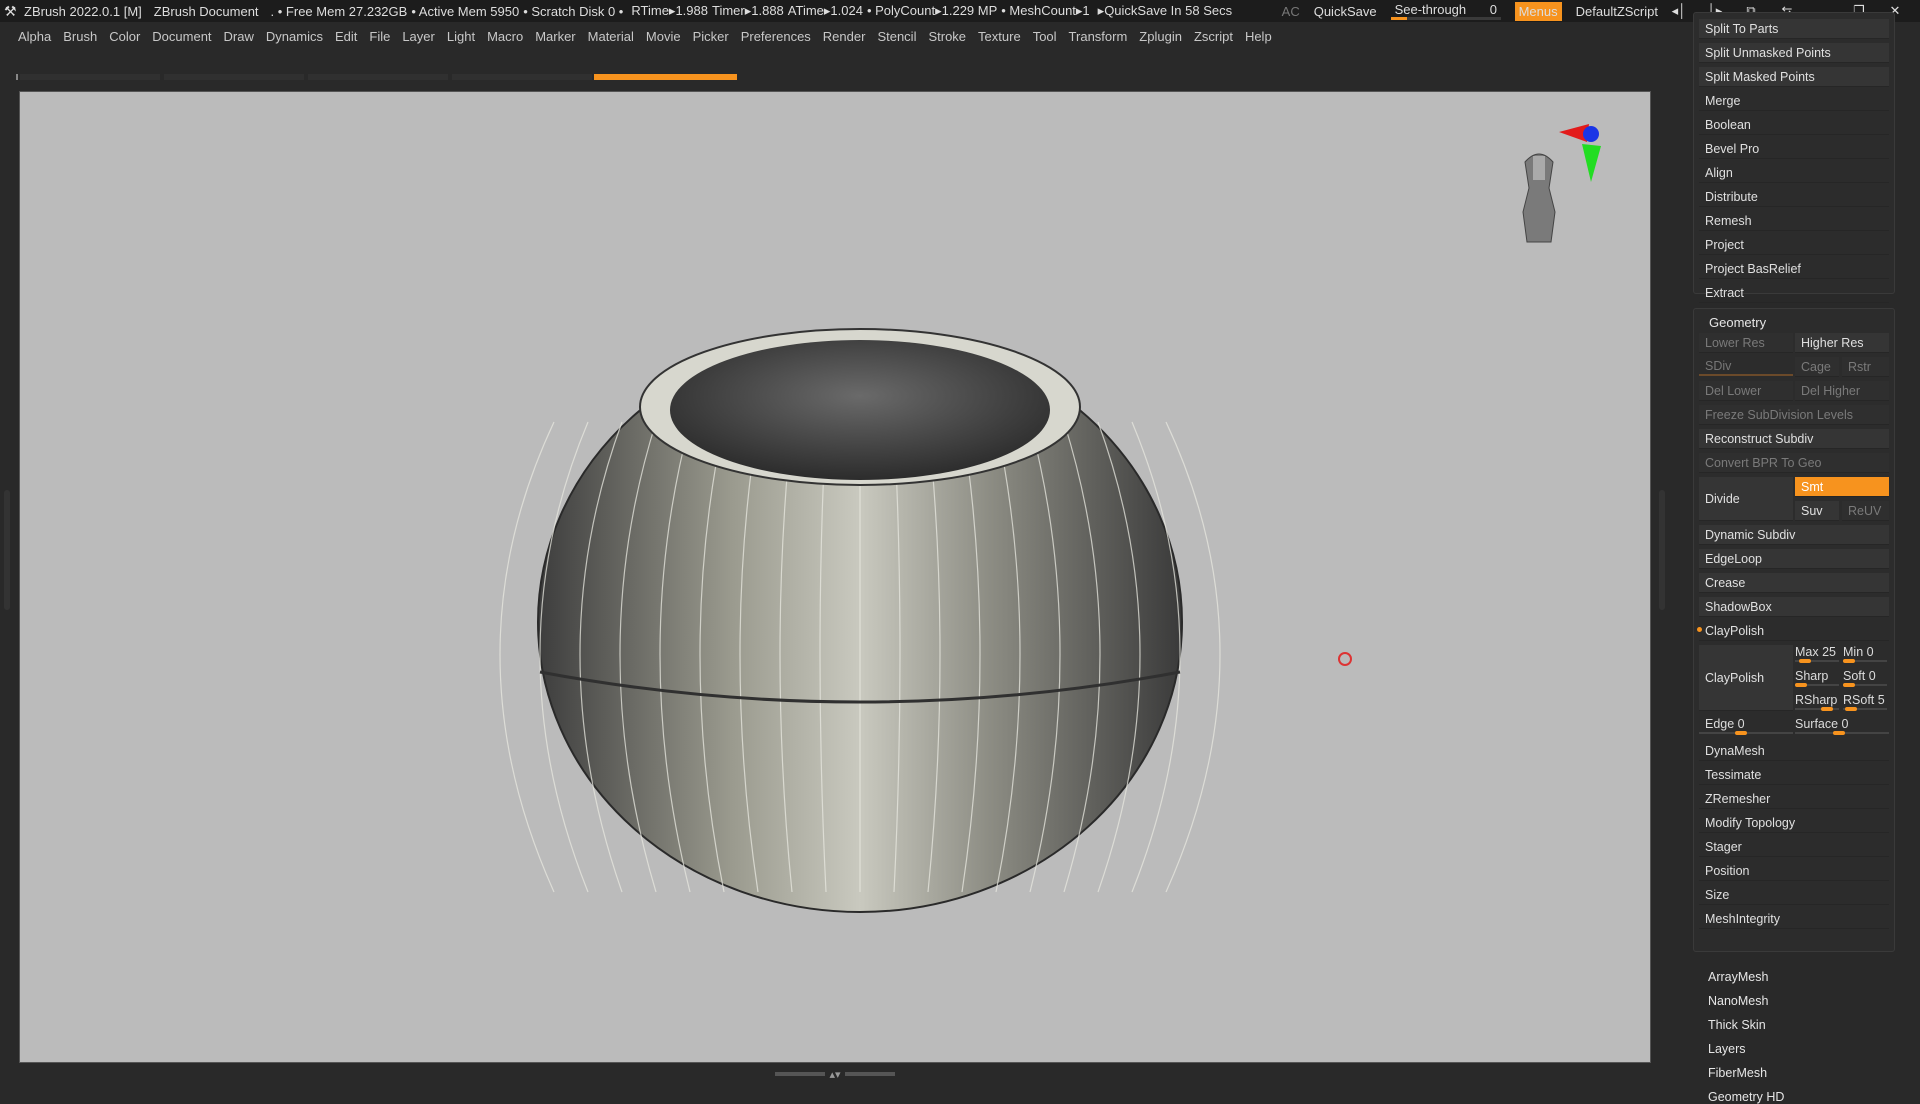  Describe the element at coordinates (1258, 36) in the screenshot. I see `menu-help: Help` at that location.